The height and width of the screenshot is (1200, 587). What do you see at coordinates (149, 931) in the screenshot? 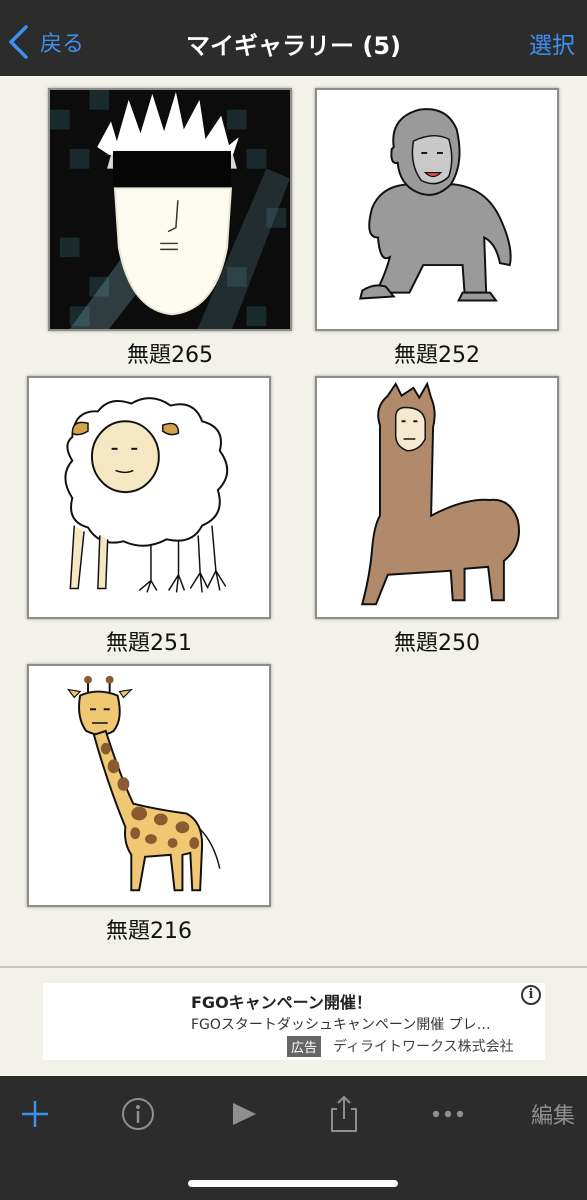
I see `item-title: 無題216` at bounding box center [149, 931].